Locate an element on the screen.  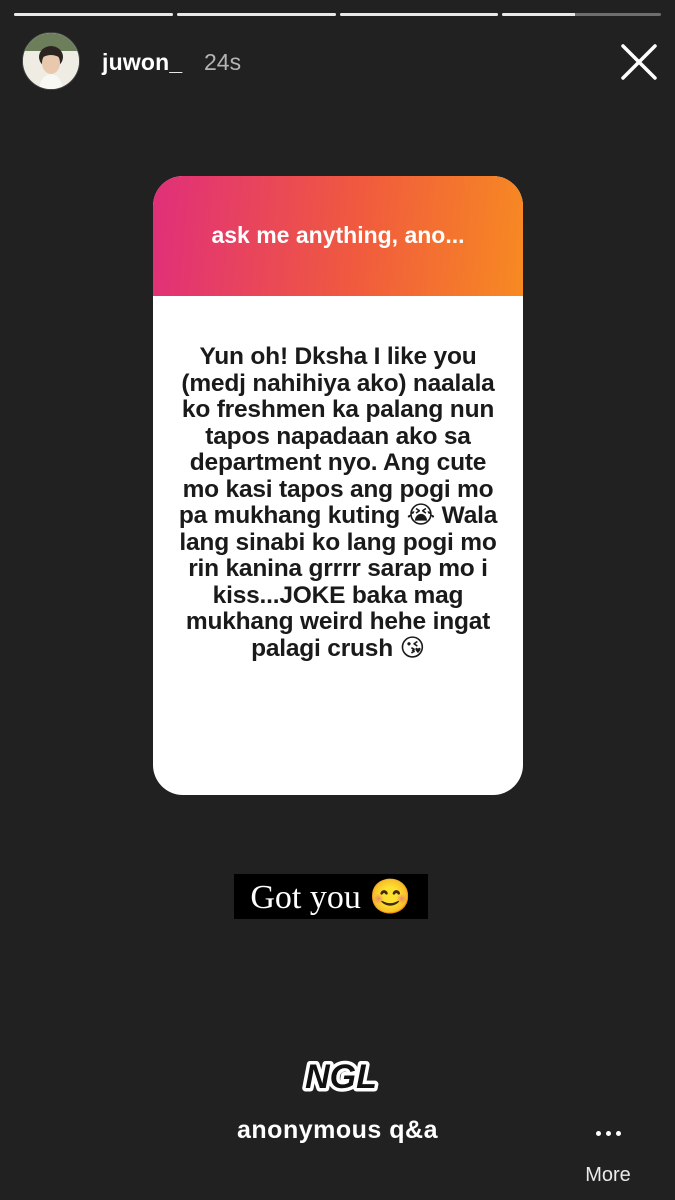
svg-text: NGL is located at coordinates (341, 1077).